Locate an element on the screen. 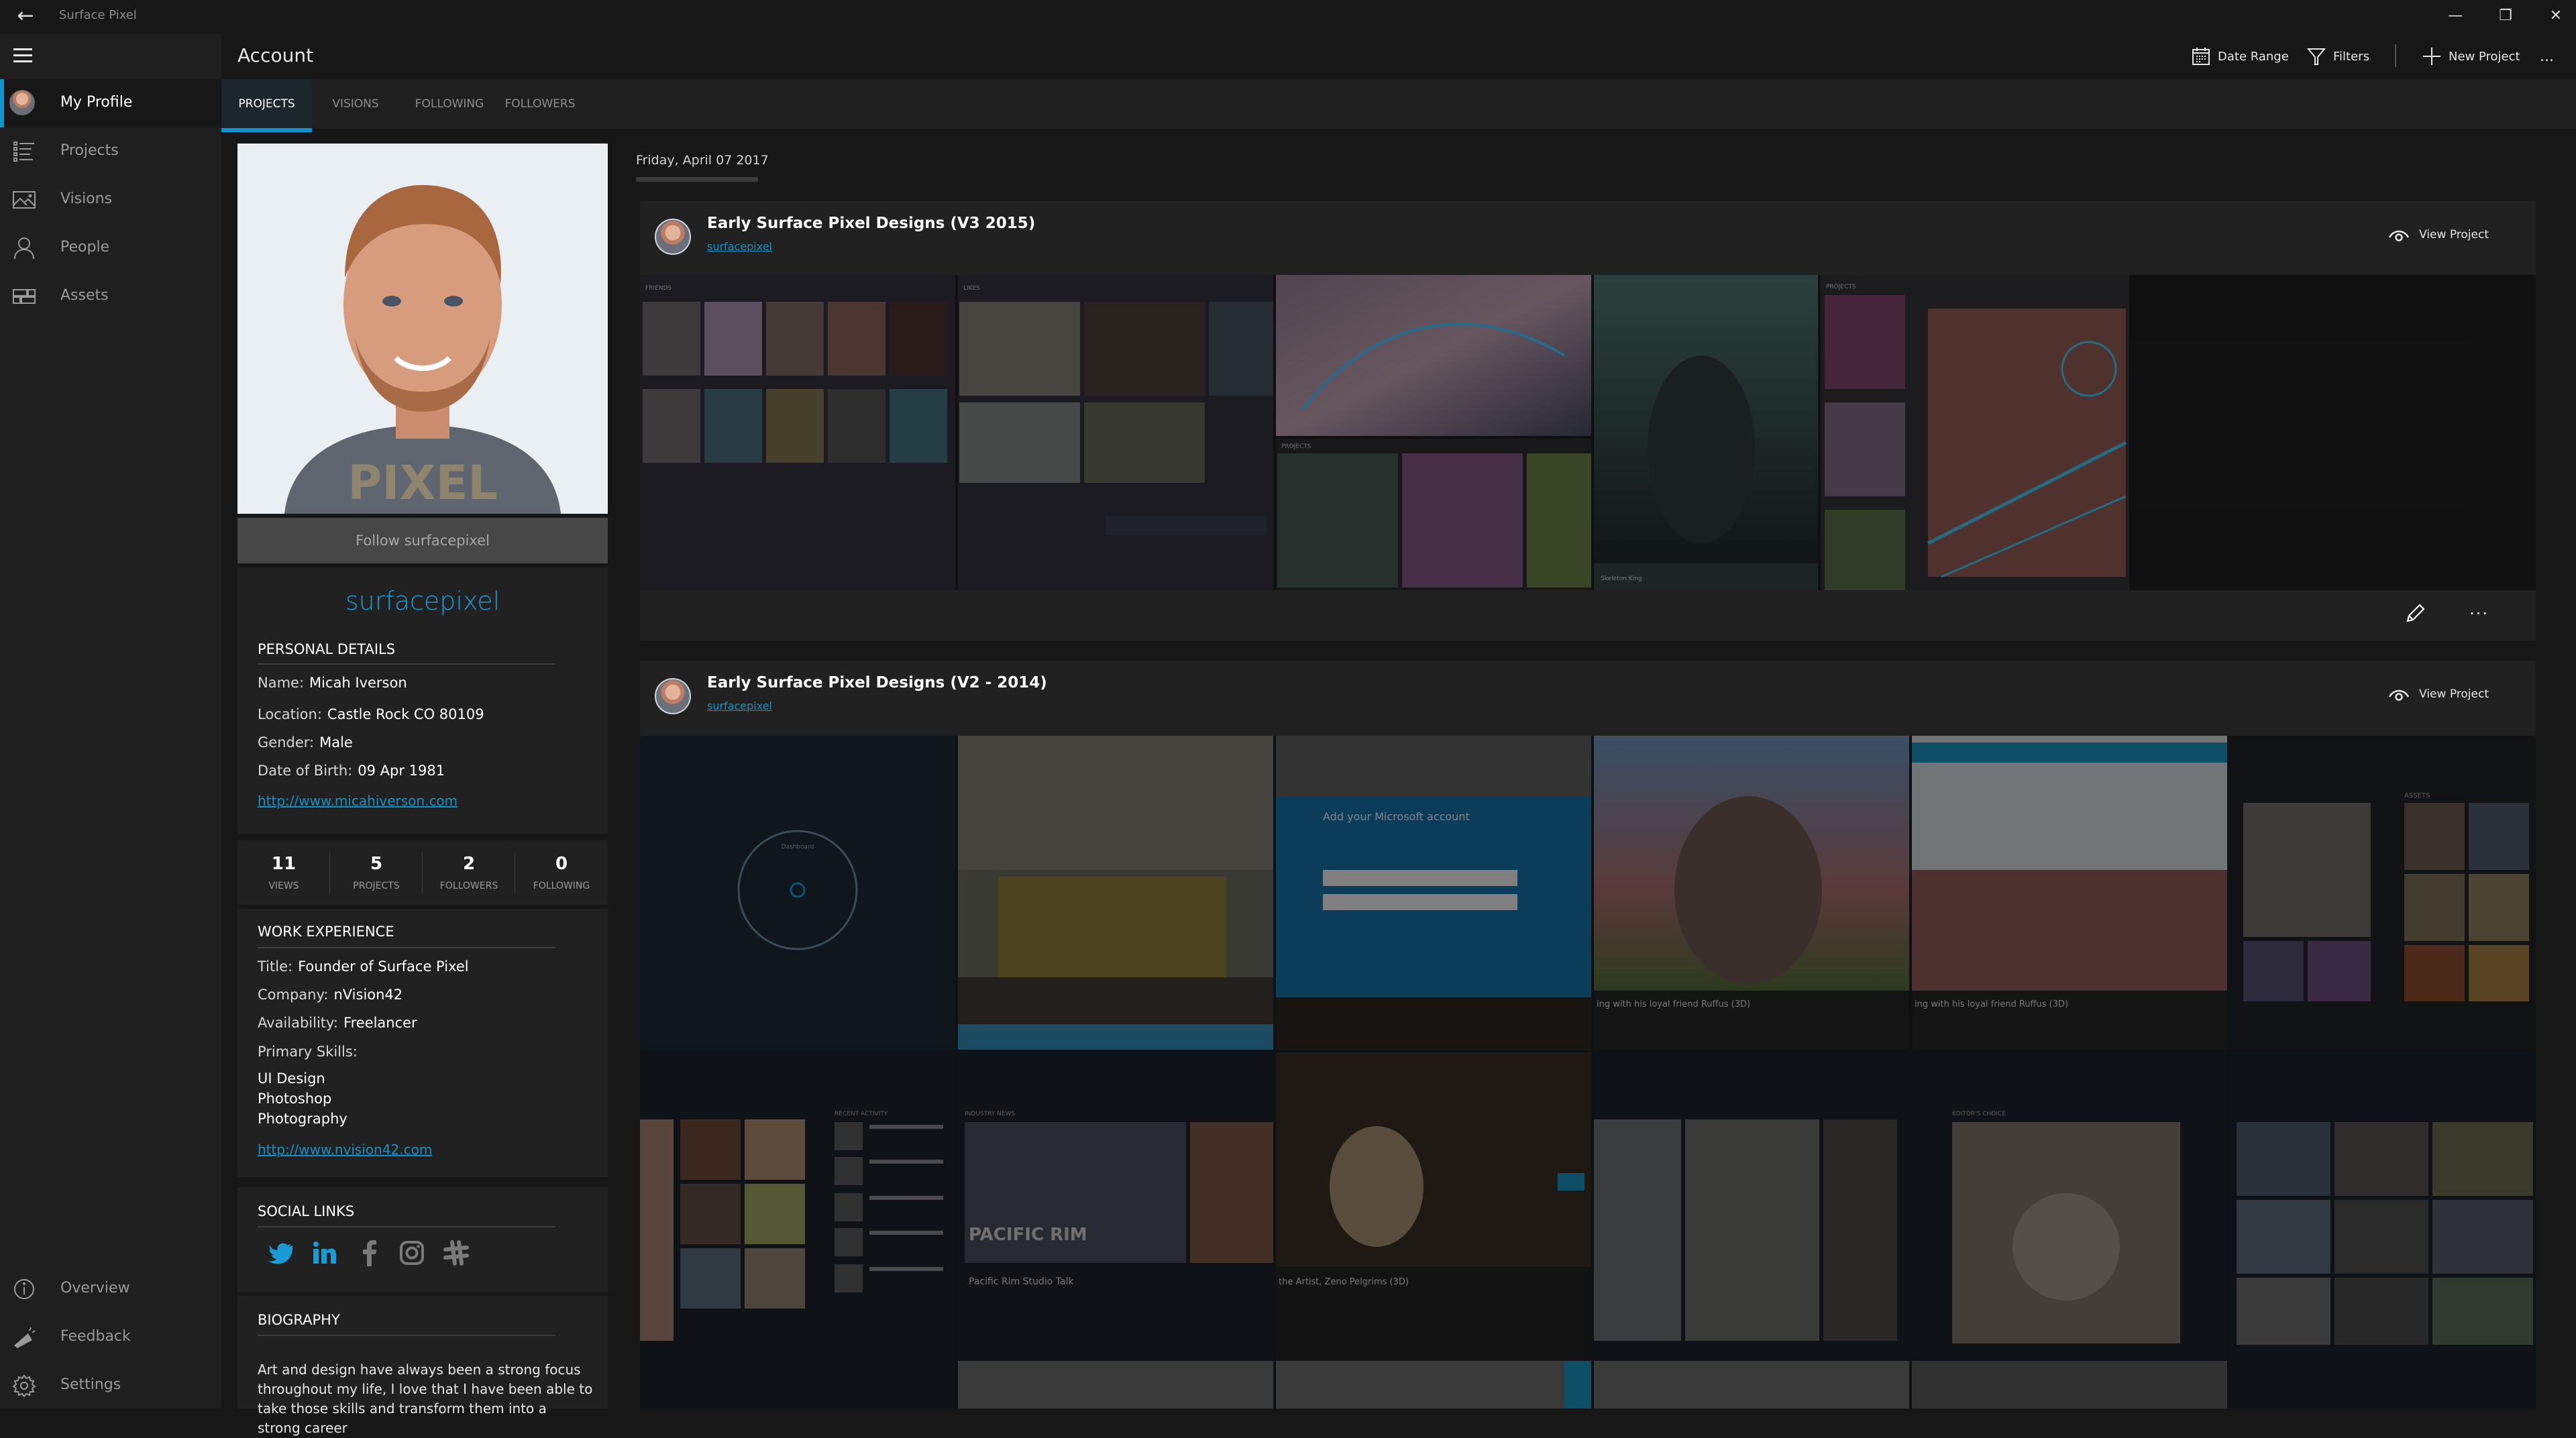 The width and height of the screenshot is (2576, 1438). hamburger-menu-button is located at coordinates (23, 55).